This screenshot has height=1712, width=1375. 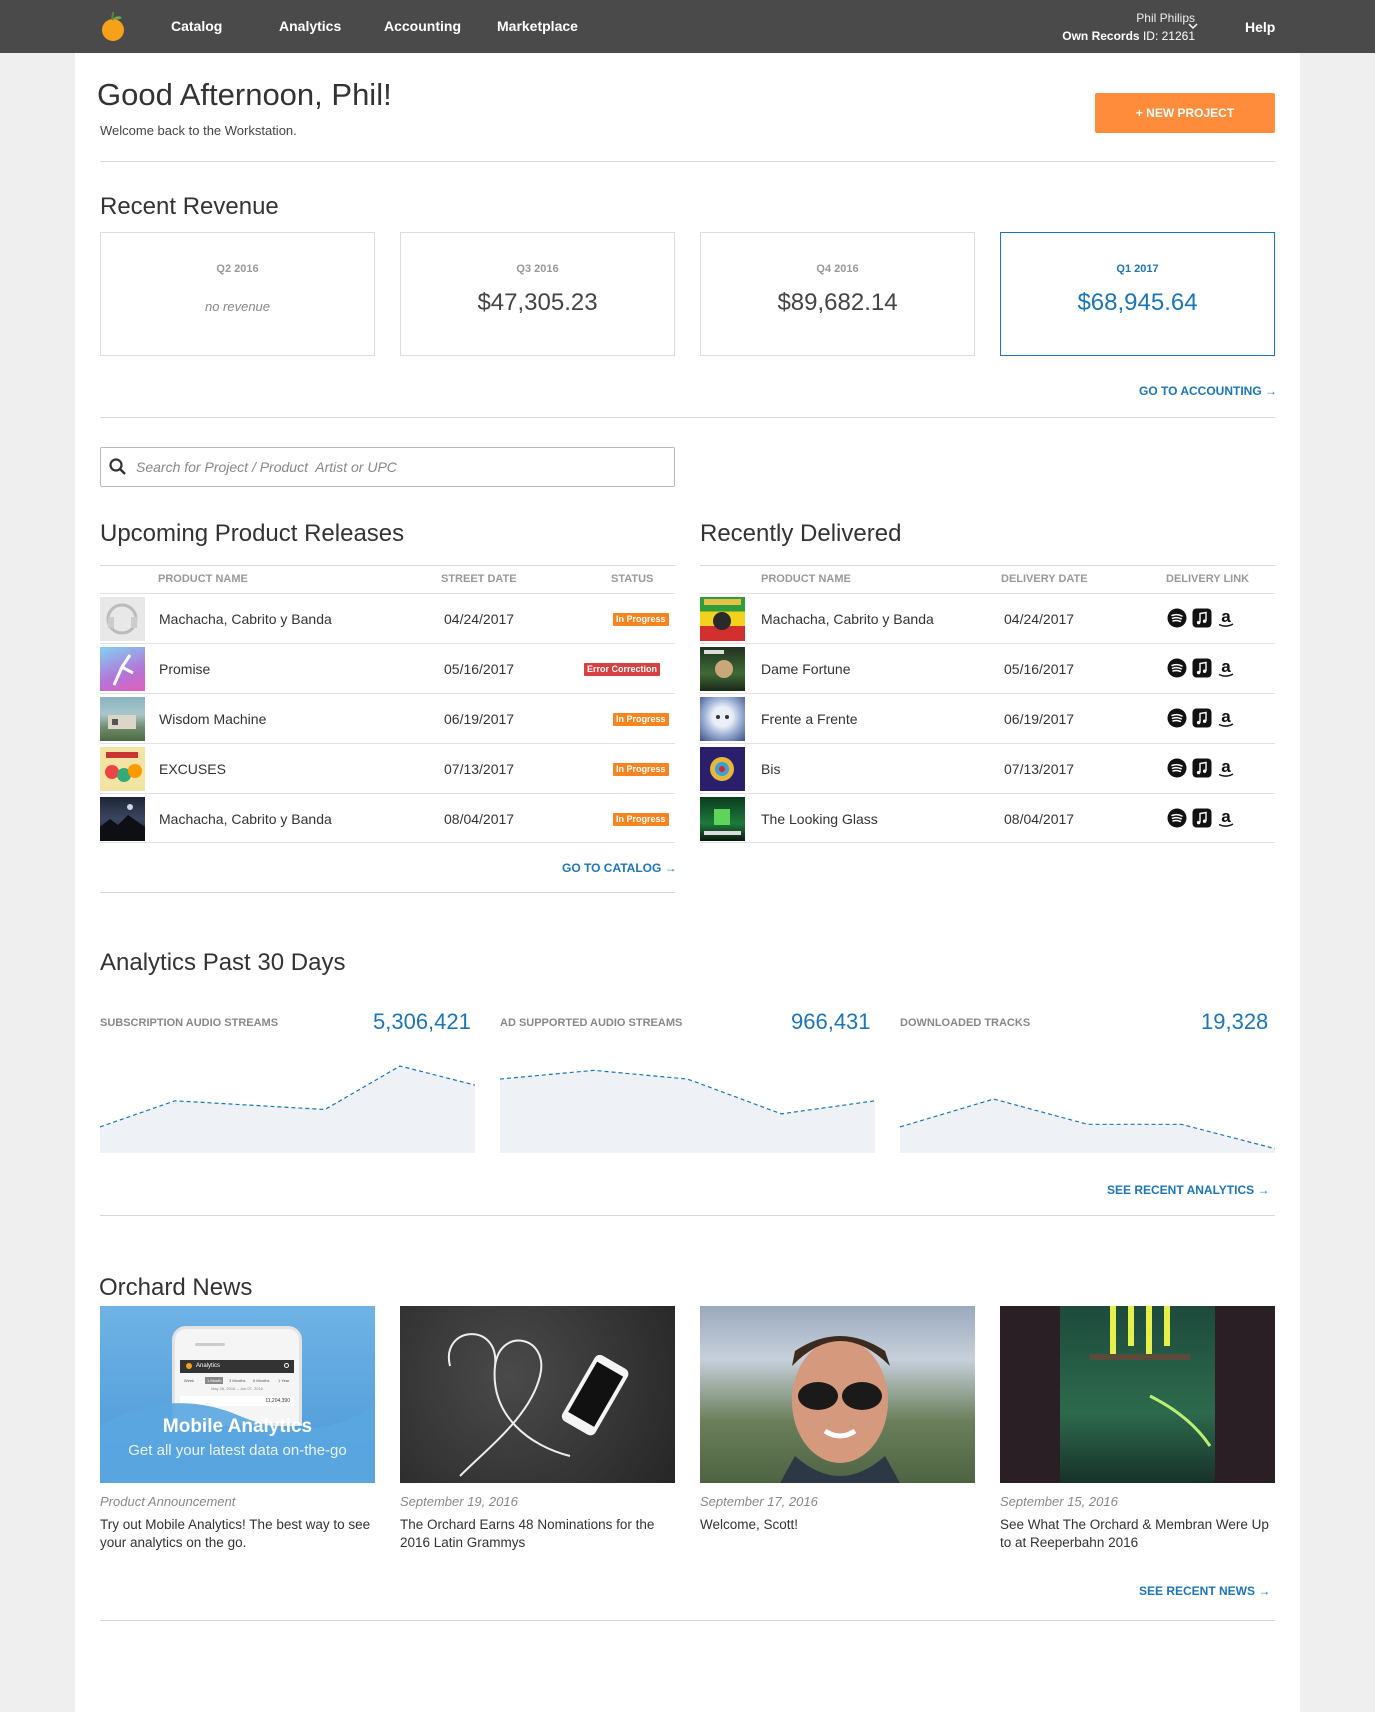 I want to click on revenue-value: $47,305.23, so click(x=537, y=302).